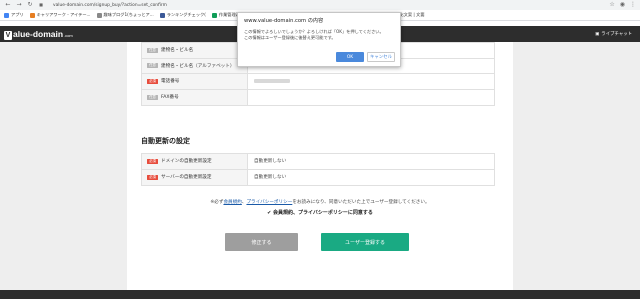 Image resolution: width=640 pixels, height=299 pixels. Describe the element at coordinates (350, 57) in the screenshot. I see `dialog-ok-button: OK` at that location.